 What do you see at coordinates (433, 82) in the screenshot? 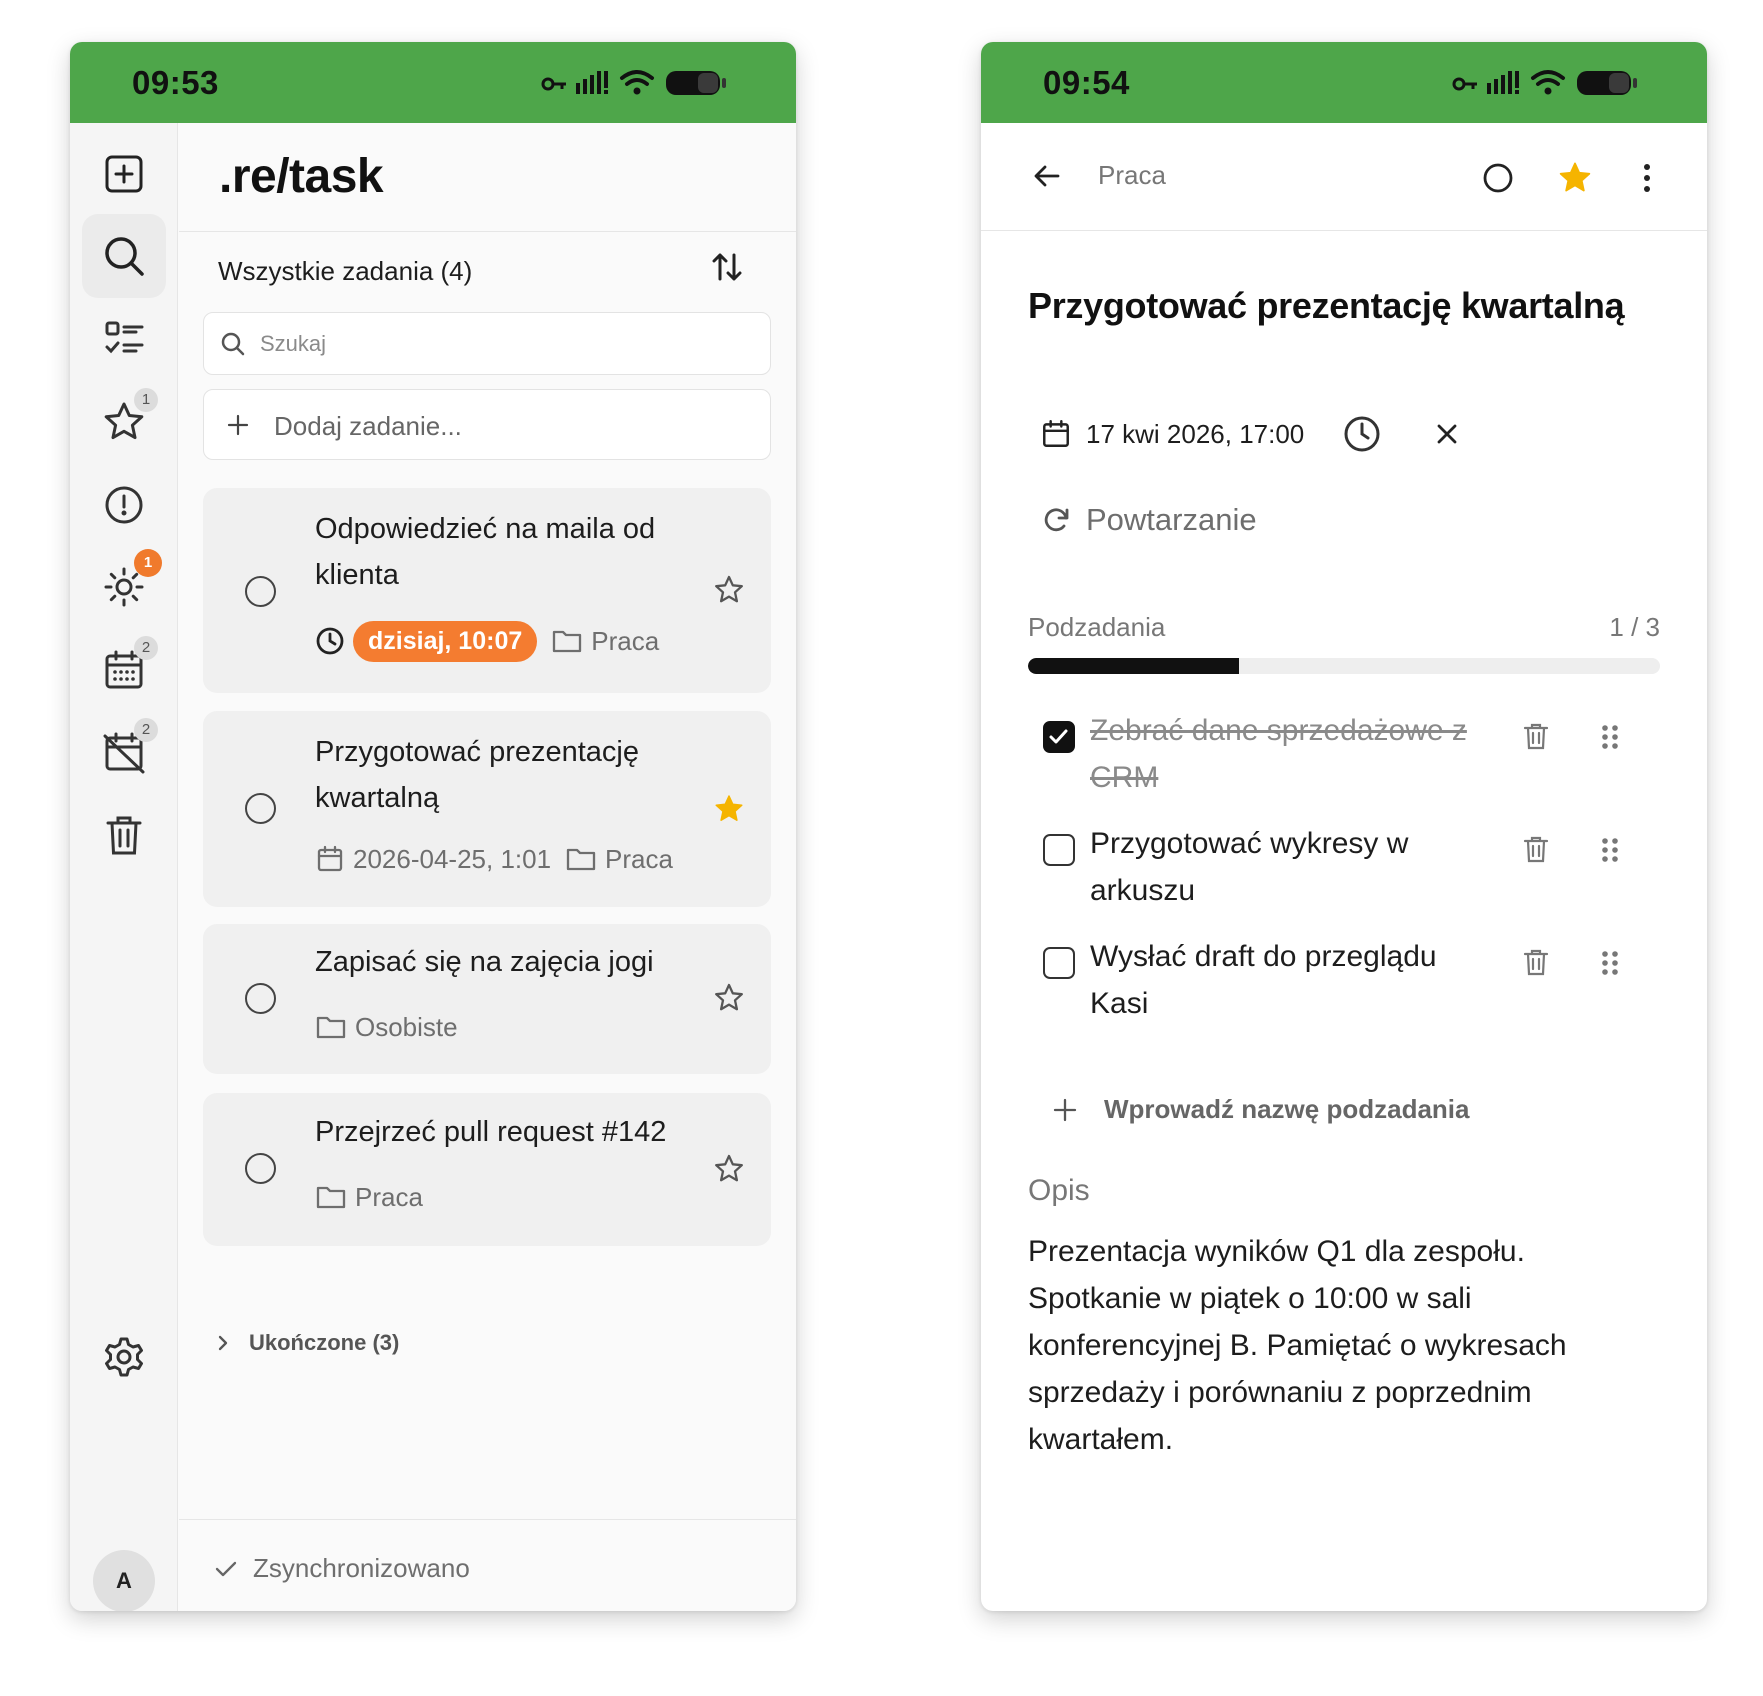
I see `status-bar: 09:53` at bounding box center [433, 82].